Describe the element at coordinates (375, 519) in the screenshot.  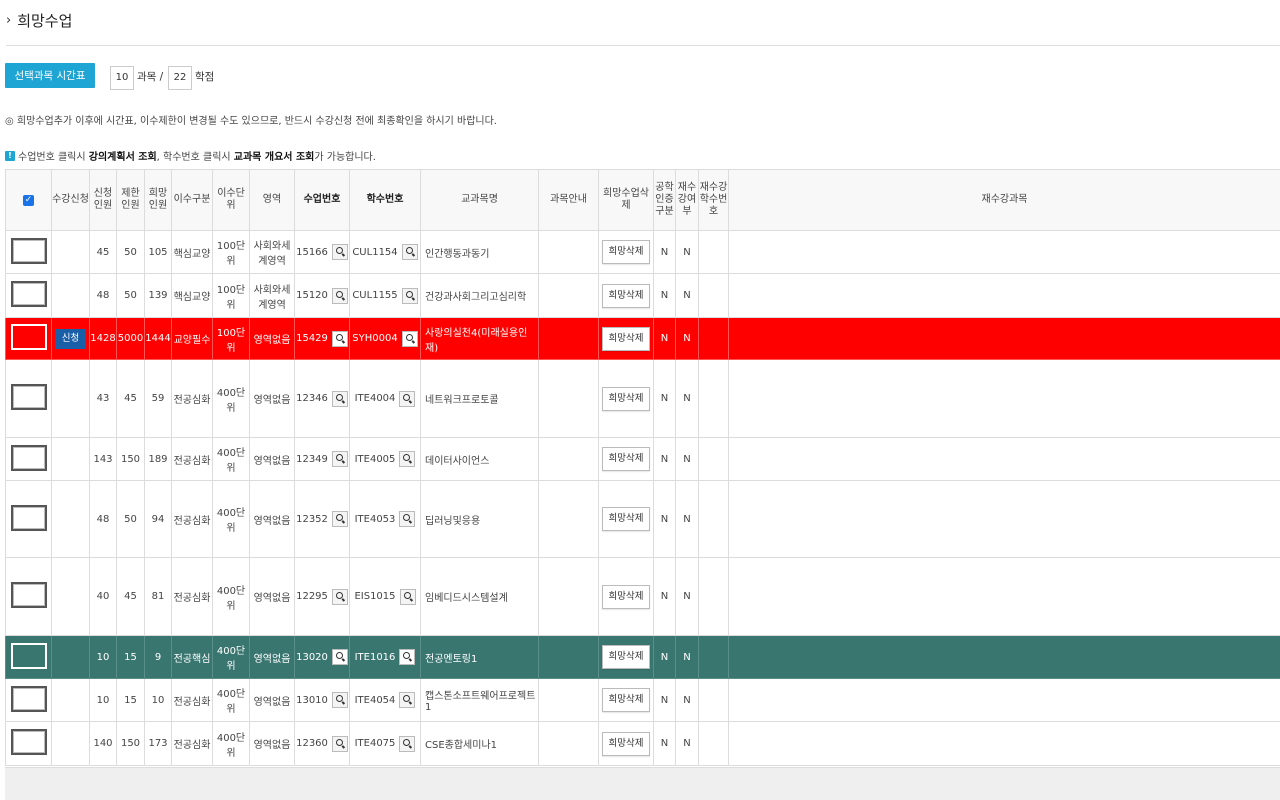
I see `course-no-link: ITE4053` at that location.